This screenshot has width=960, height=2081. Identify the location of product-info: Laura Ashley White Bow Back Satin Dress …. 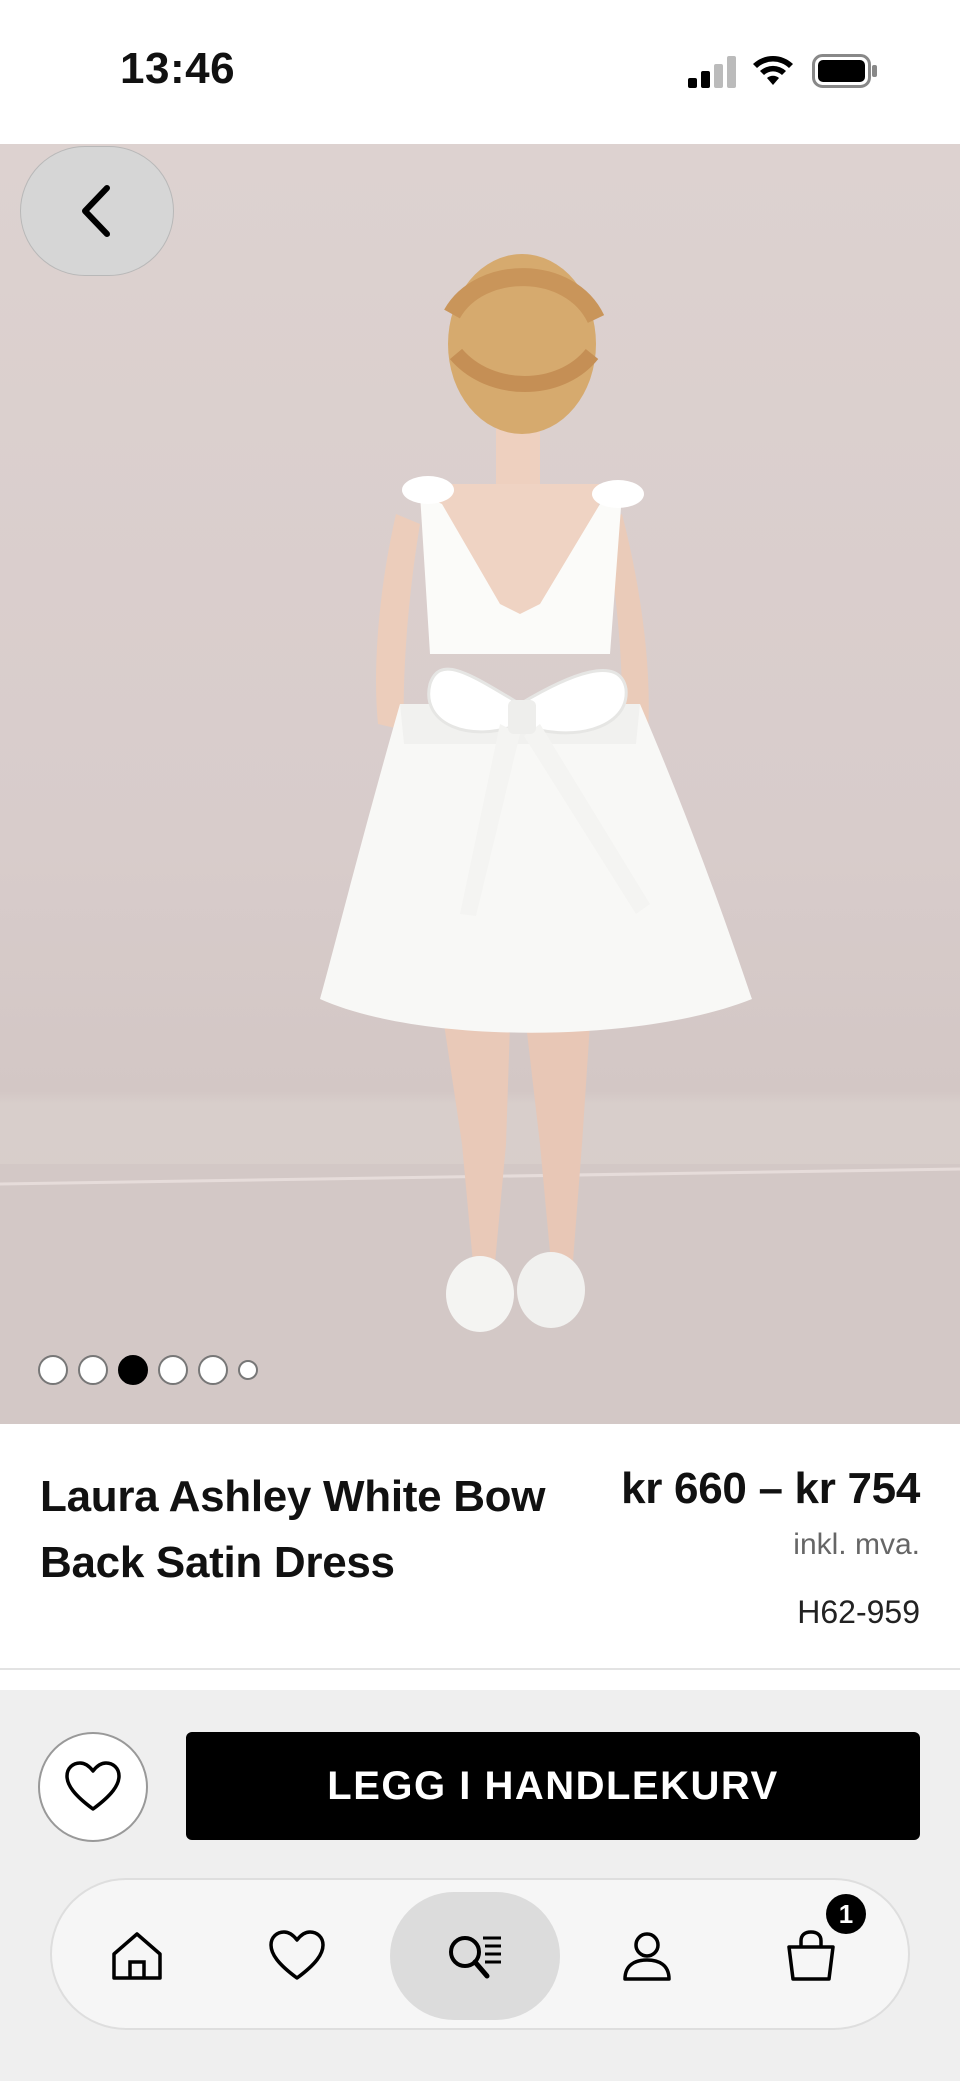
(480, 1547).